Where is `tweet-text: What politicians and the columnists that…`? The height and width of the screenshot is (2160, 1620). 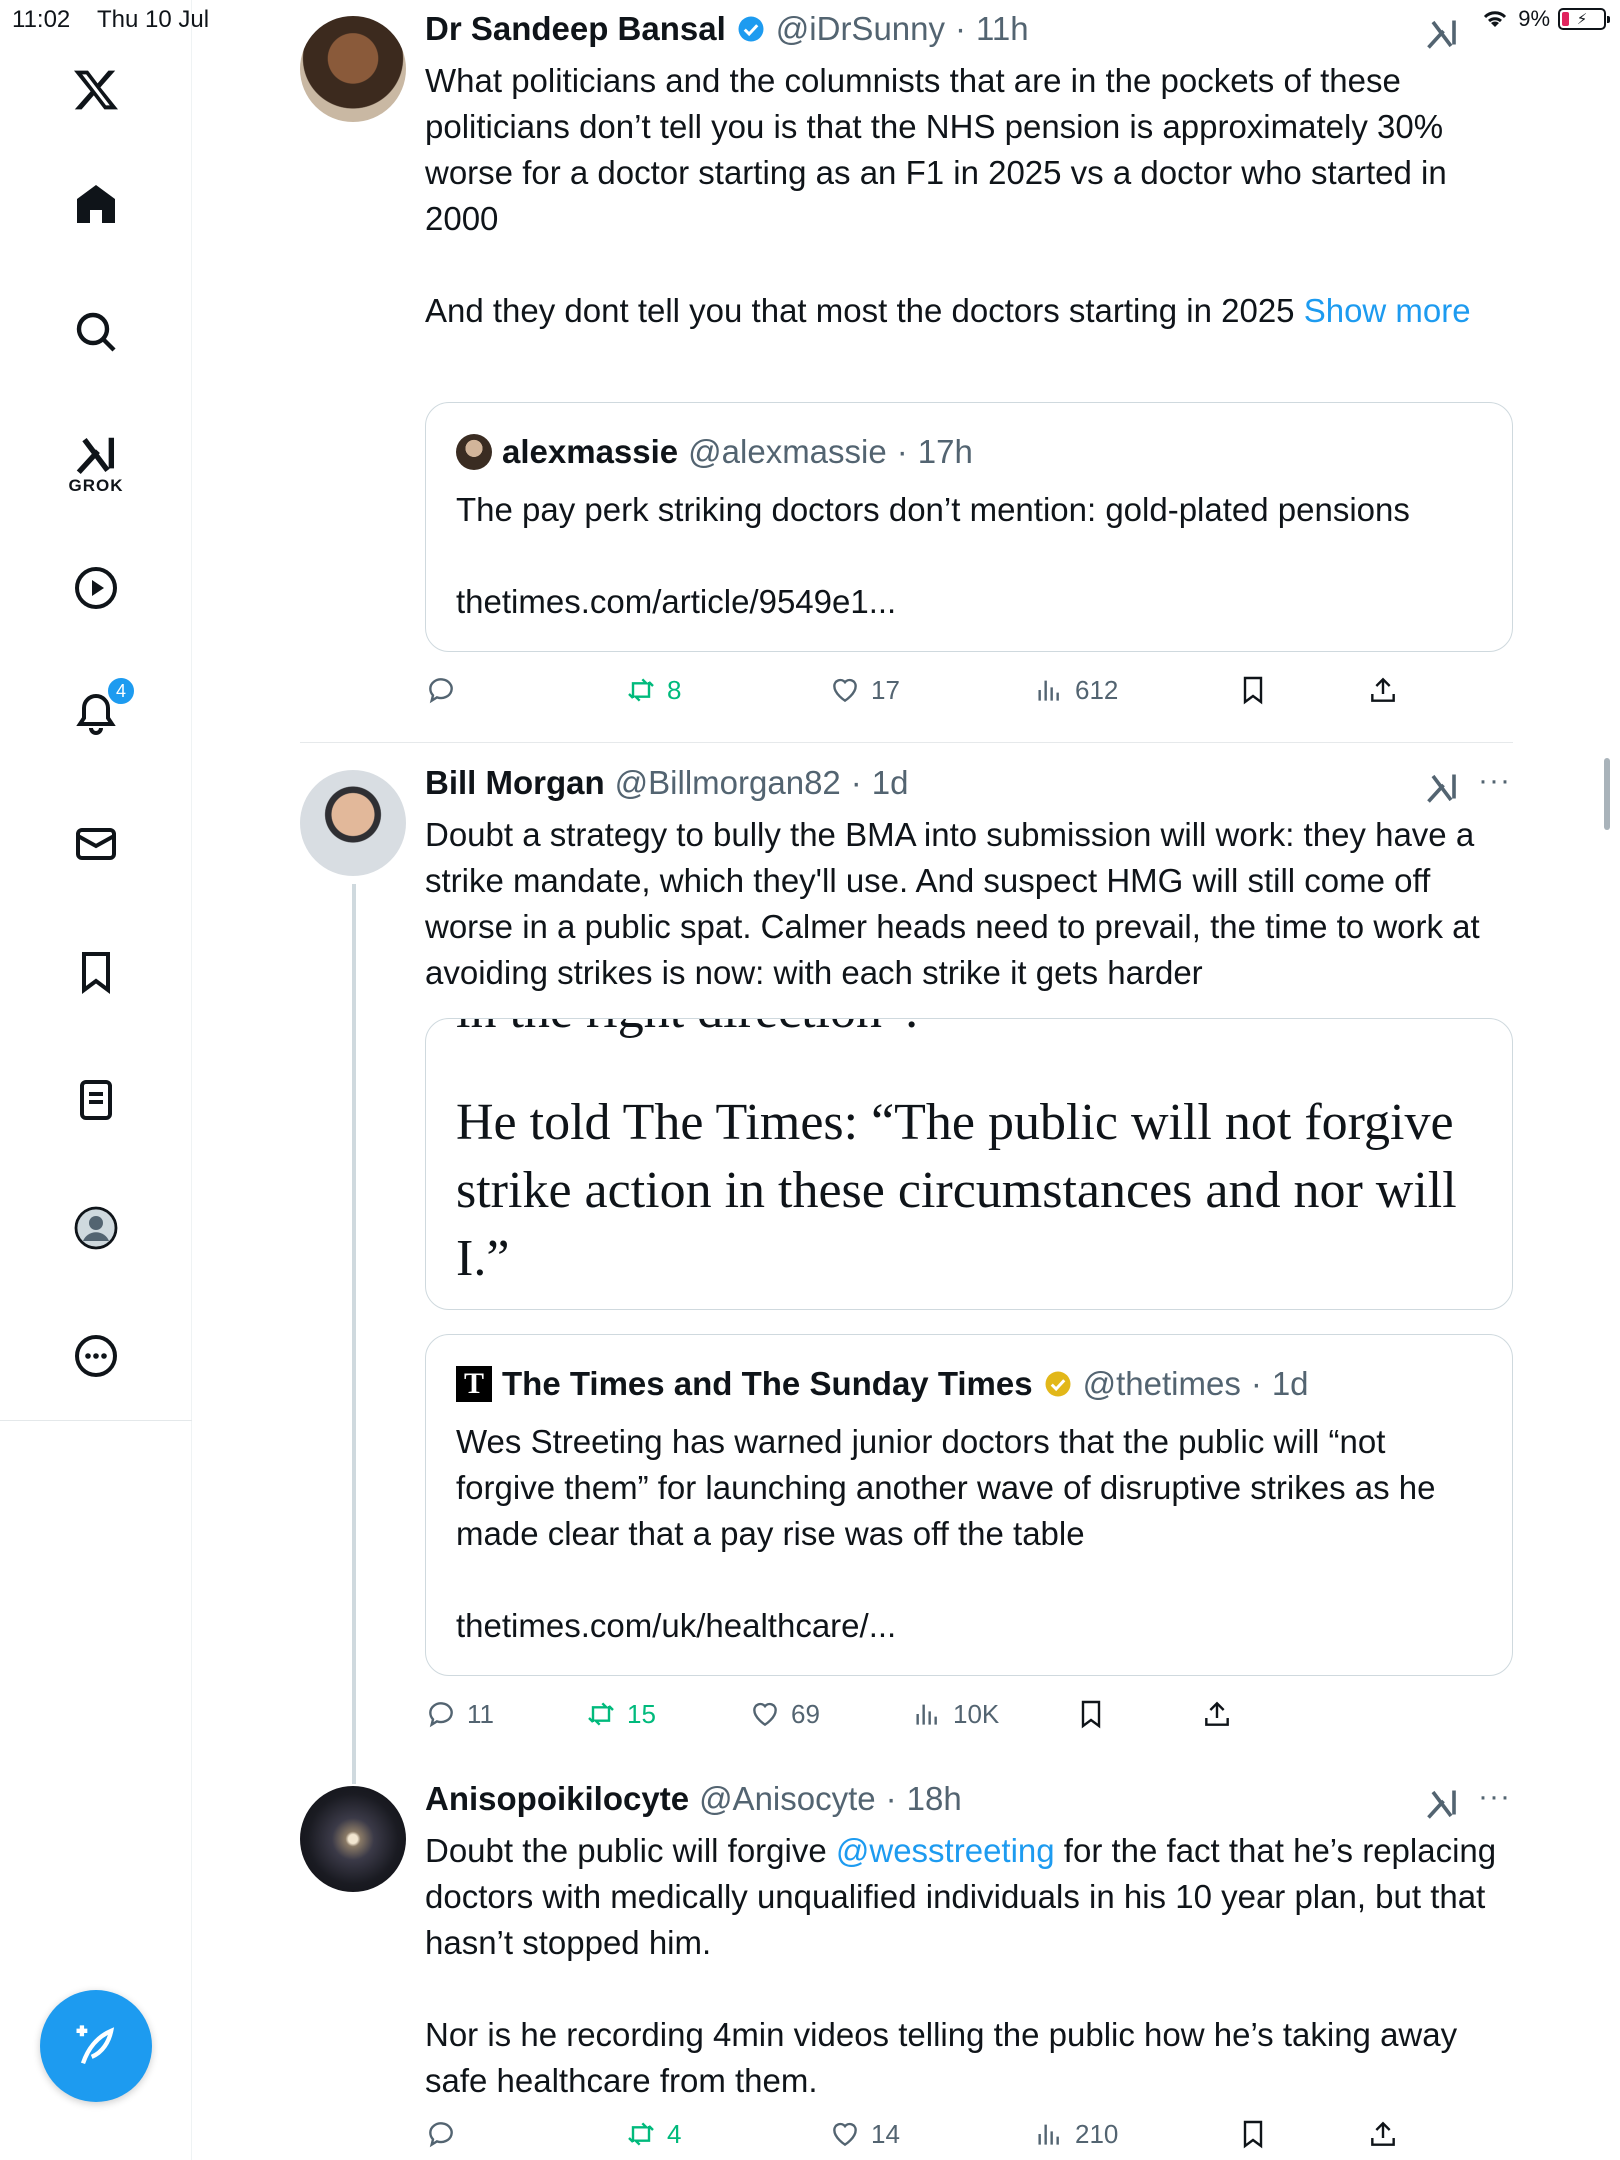 tweet-text: What politicians and the columnists that… is located at coordinates (948, 195).